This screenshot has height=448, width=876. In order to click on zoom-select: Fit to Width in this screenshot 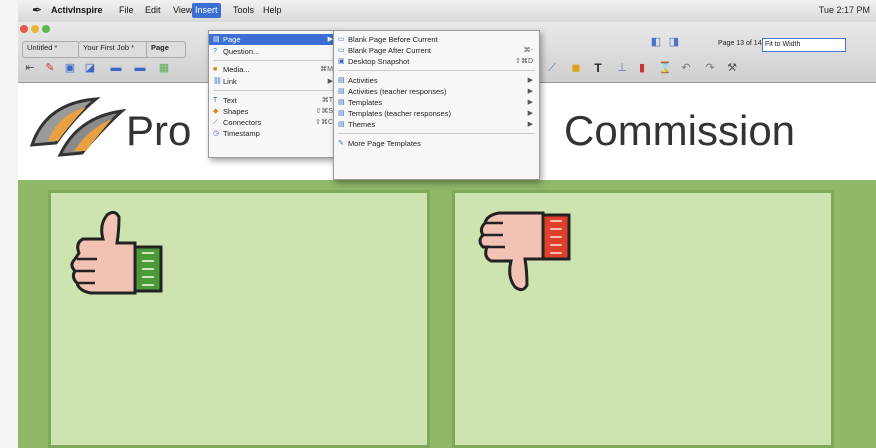, I will do `click(804, 45)`.